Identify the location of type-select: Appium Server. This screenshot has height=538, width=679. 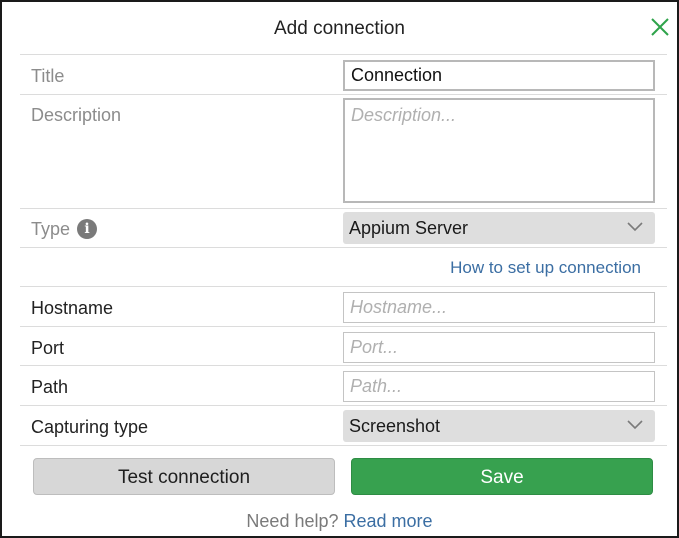
(499, 228).